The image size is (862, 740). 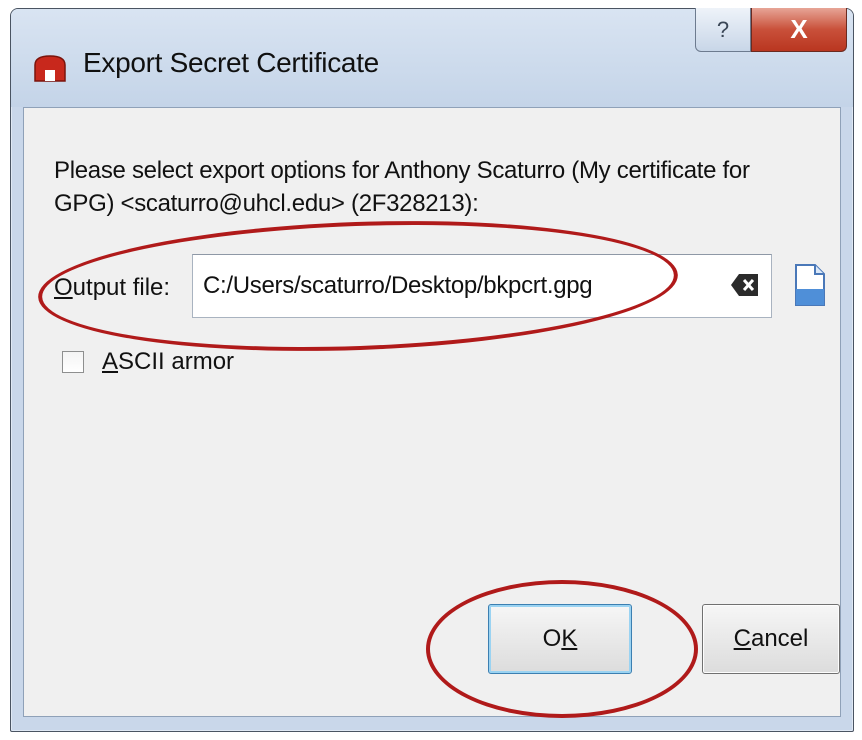 I want to click on clear-text-icon, so click(x=745, y=285).